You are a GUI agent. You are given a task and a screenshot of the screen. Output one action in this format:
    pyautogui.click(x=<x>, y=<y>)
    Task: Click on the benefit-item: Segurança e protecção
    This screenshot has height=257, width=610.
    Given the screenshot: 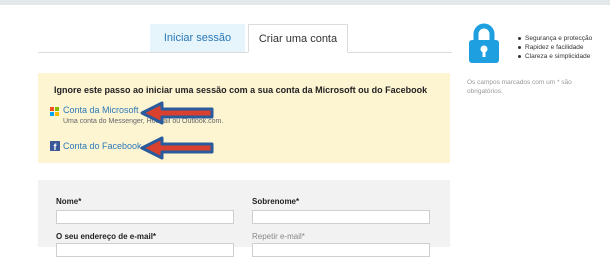 What is the action you would take?
    pyautogui.click(x=554, y=38)
    